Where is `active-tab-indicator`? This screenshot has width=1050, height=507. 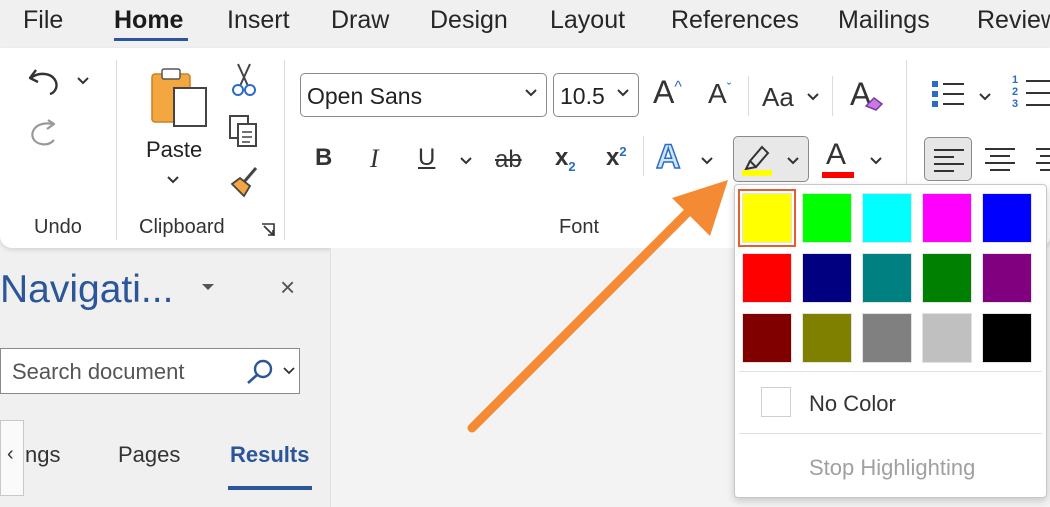
active-tab-indicator is located at coordinates (151, 39).